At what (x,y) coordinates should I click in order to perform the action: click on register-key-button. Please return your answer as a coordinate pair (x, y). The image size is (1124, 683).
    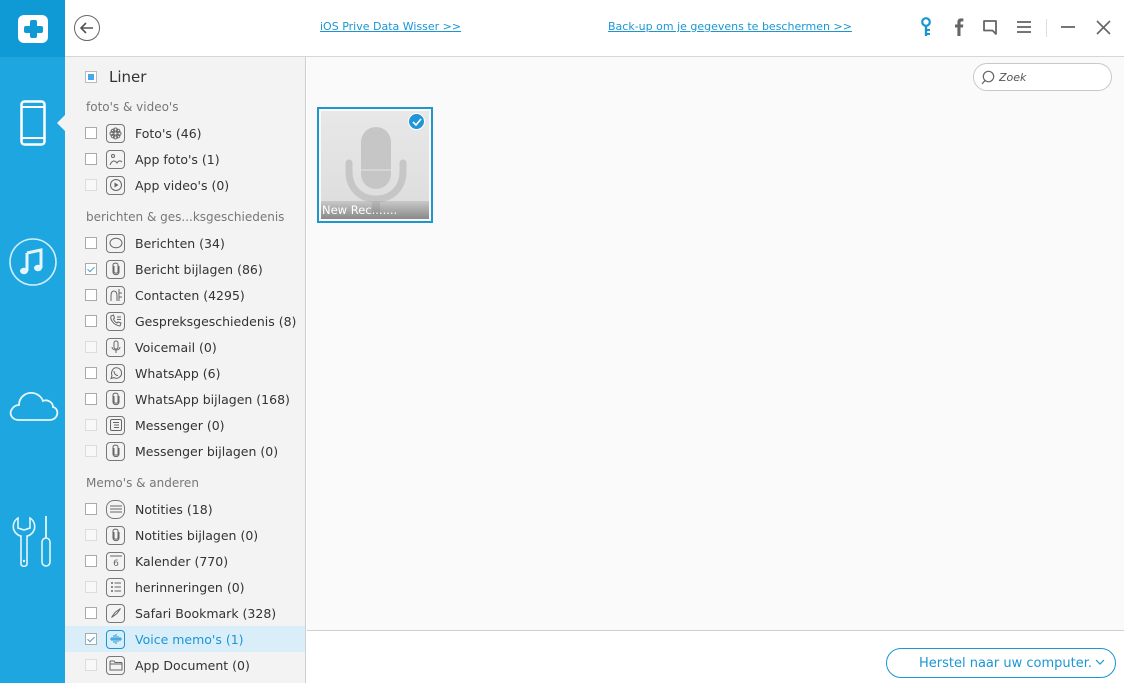
    Looking at the image, I should click on (926, 27).